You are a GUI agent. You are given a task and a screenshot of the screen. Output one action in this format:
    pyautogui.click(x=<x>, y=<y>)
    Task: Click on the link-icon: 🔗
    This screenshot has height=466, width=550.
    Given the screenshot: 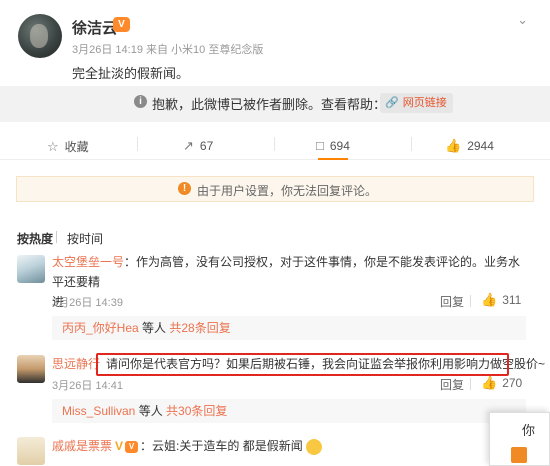 What is the action you would take?
    pyautogui.click(x=392, y=103)
    